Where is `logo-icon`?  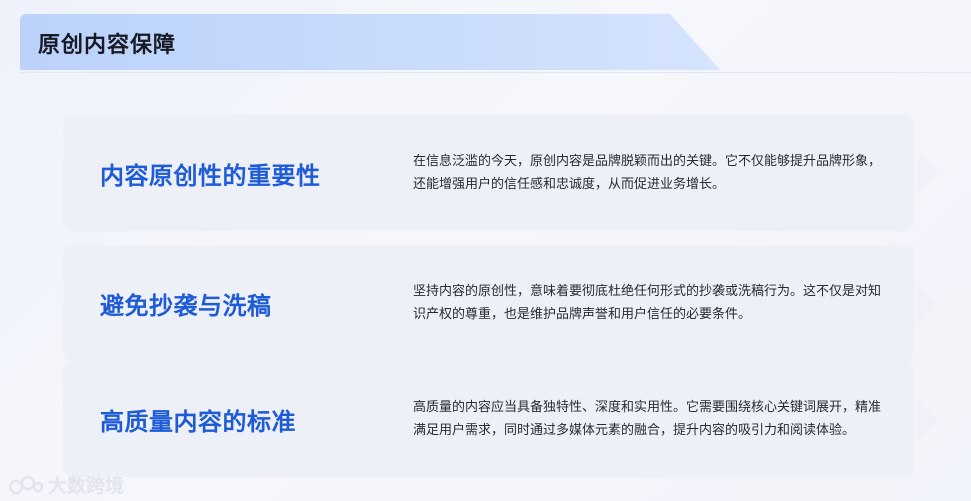 logo-icon is located at coordinates (26, 484).